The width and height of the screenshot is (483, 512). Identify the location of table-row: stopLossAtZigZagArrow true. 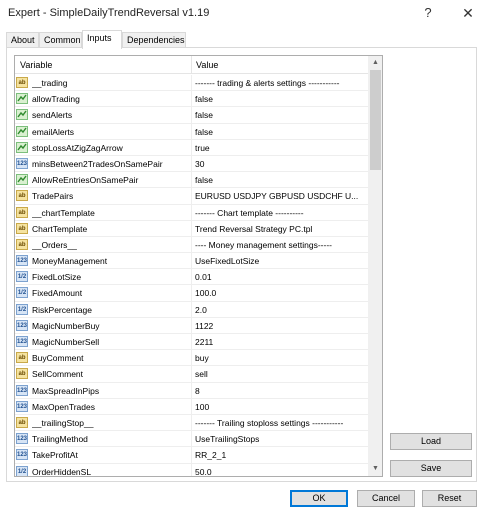
(191, 147).